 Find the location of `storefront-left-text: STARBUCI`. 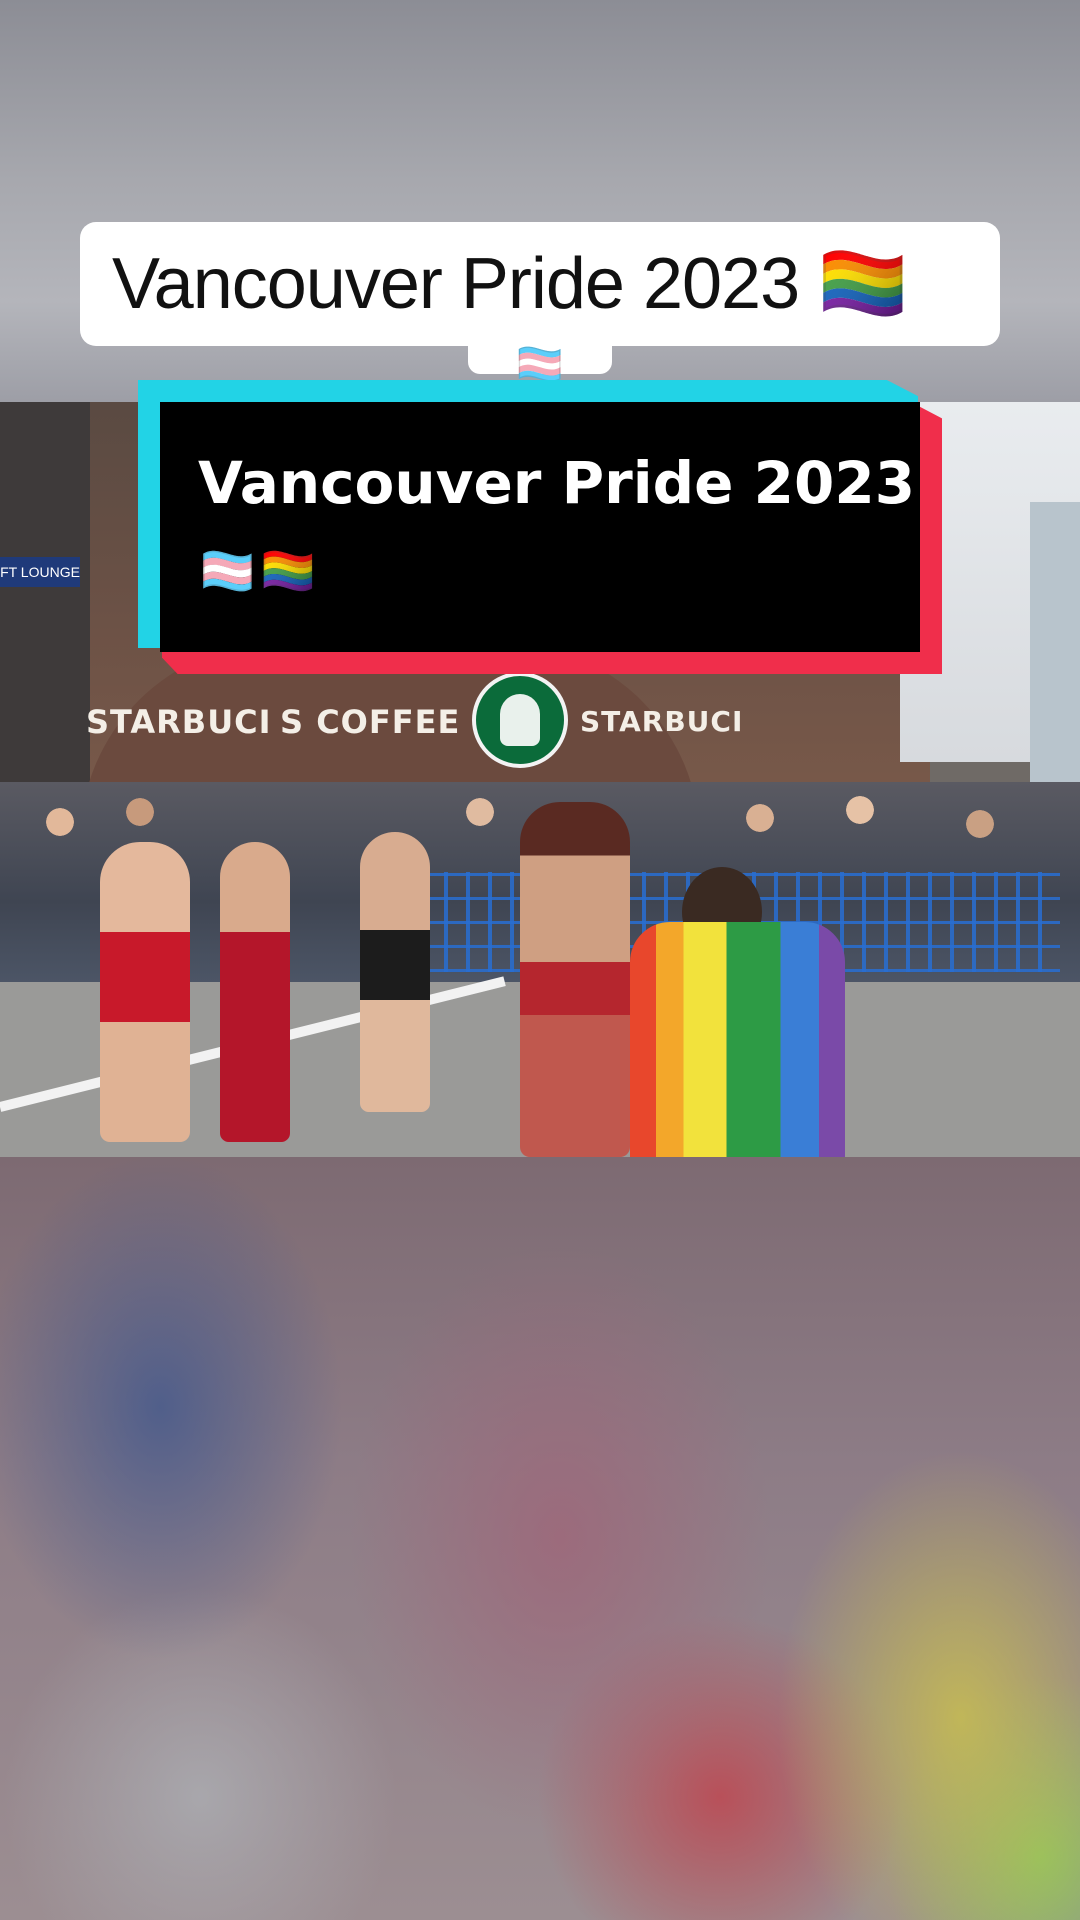

storefront-left-text: STARBUCI is located at coordinates (179, 722).